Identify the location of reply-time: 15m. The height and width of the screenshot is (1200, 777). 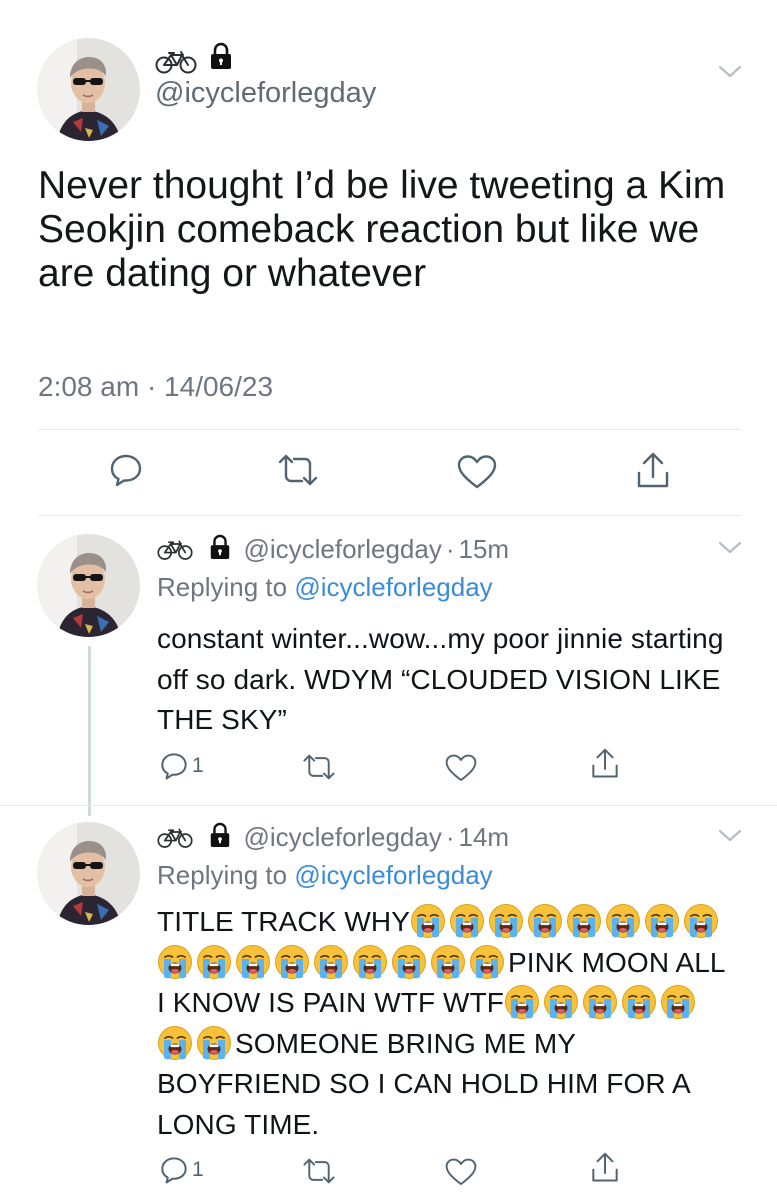
(484, 549).